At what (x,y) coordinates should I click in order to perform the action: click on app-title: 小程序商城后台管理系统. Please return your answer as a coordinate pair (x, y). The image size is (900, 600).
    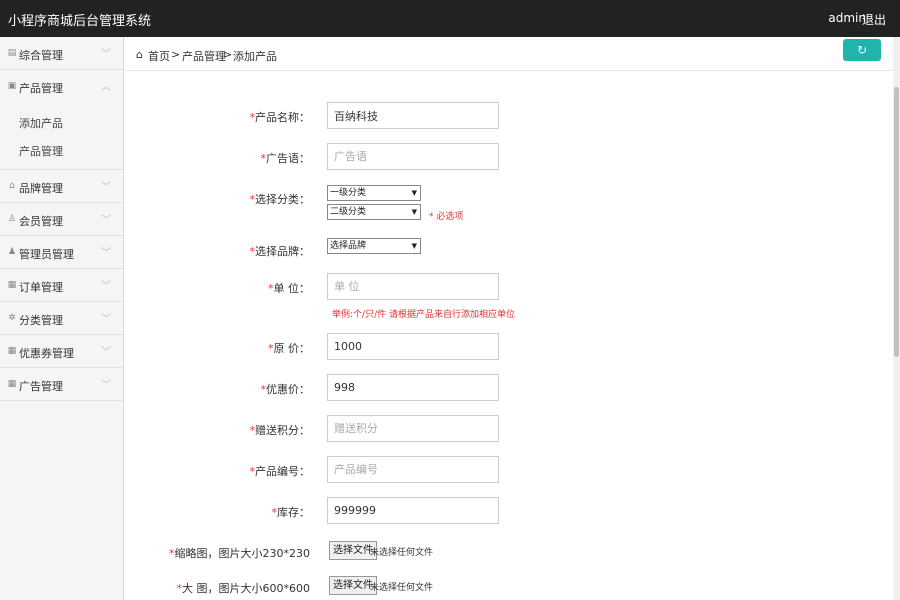
    Looking at the image, I should click on (80, 21).